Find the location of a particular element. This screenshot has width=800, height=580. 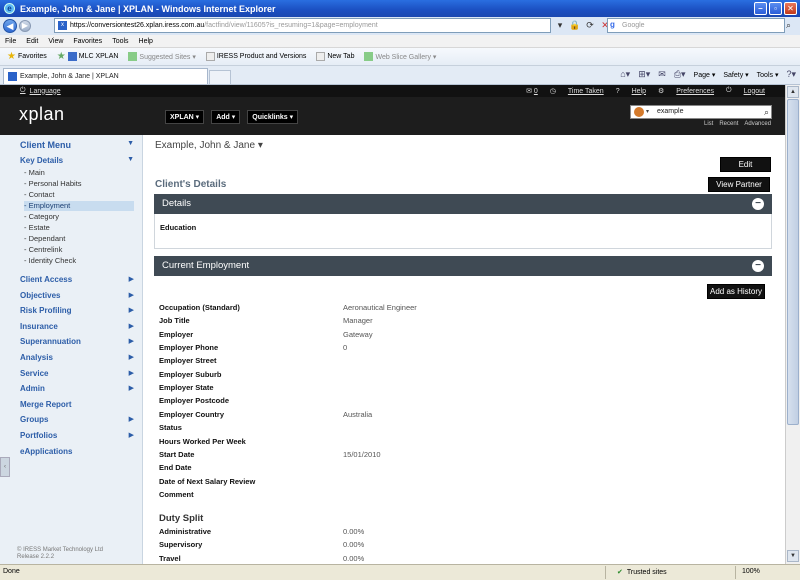

sidebar-section-item: Analysis ▶ is located at coordinates (77, 357).